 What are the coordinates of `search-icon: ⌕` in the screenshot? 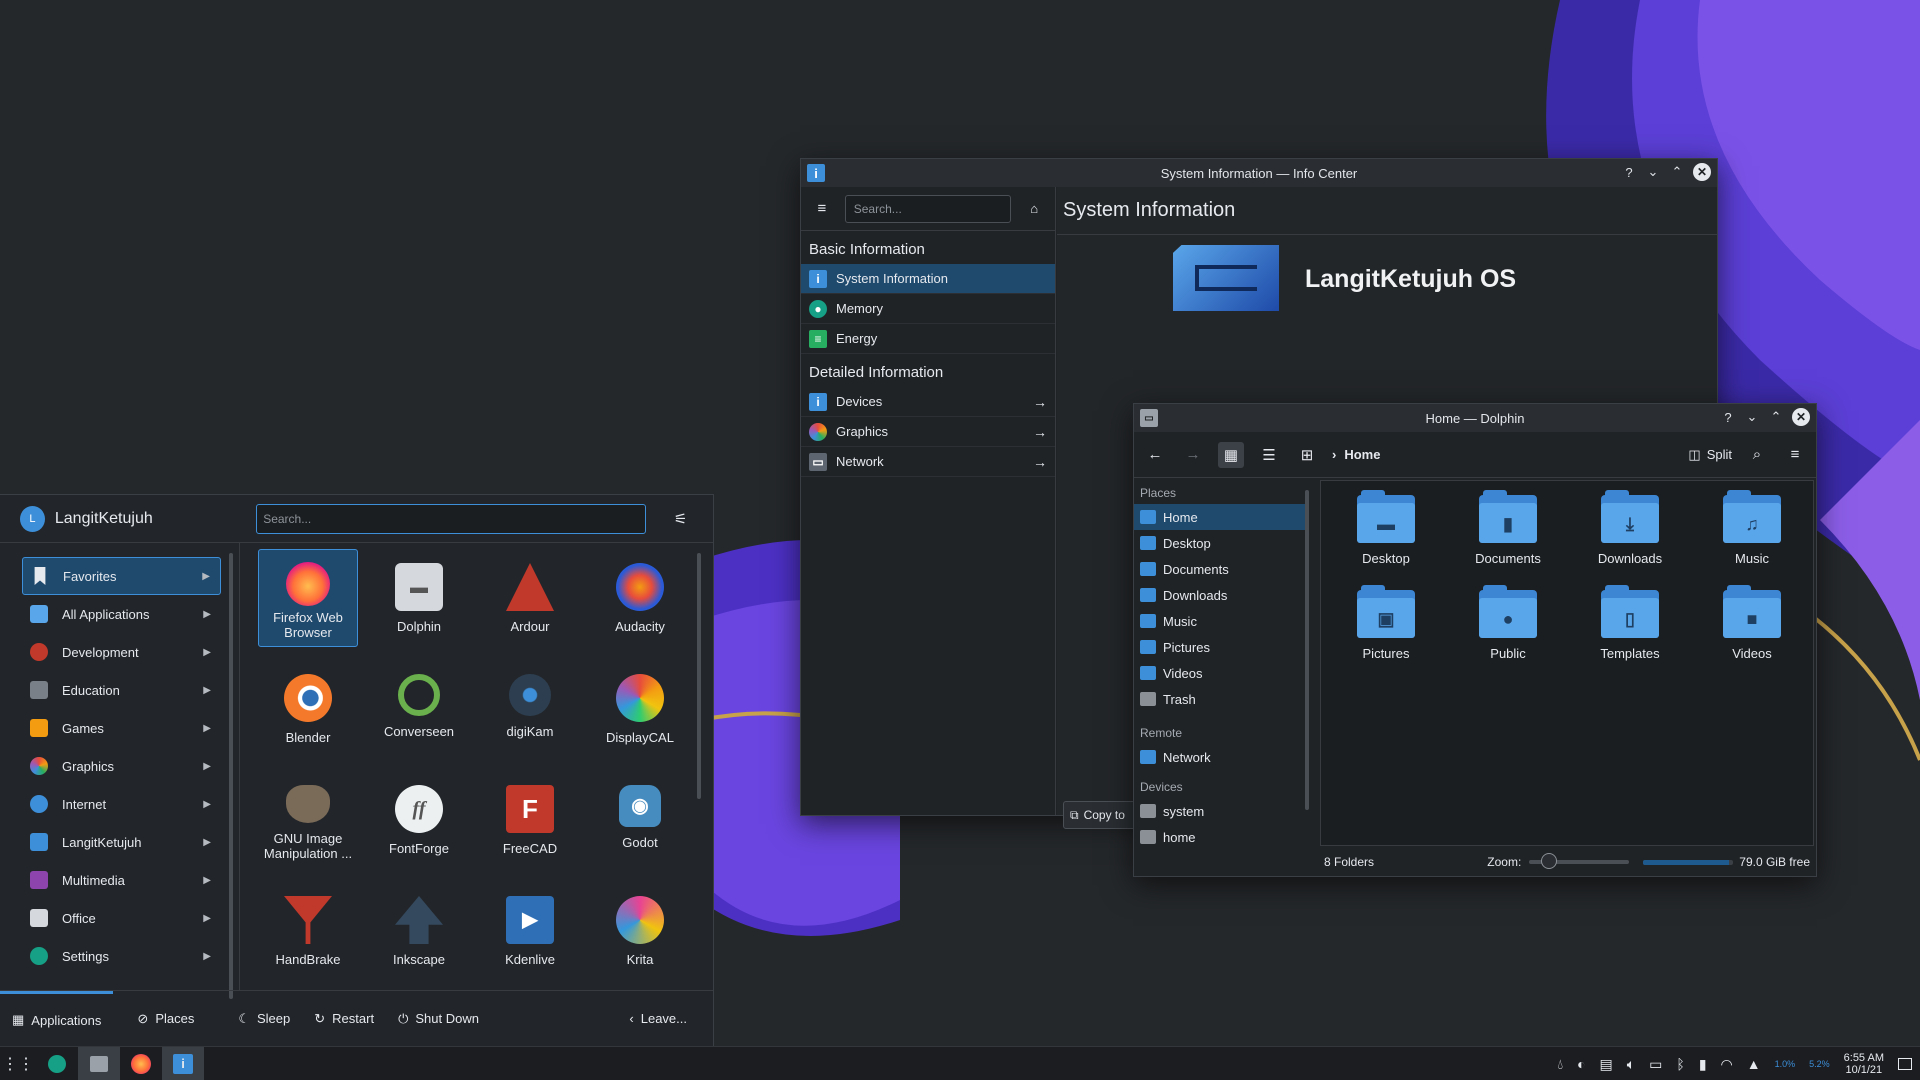 It's located at (1757, 455).